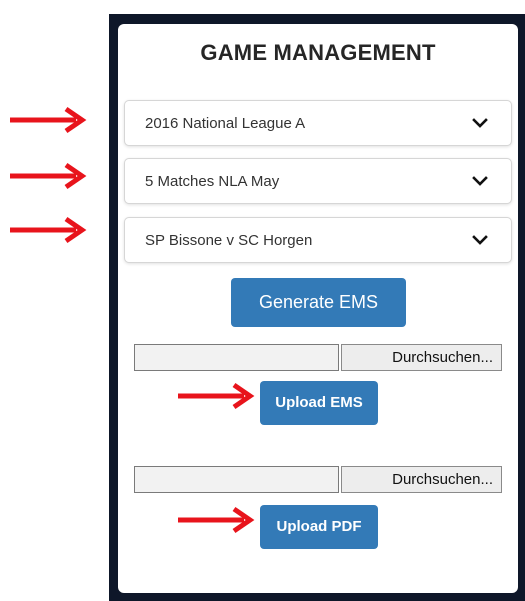 This screenshot has height=601, width=525. What do you see at coordinates (225, 123) in the screenshot?
I see `league-select-value: 2016 National League A` at bounding box center [225, 123].